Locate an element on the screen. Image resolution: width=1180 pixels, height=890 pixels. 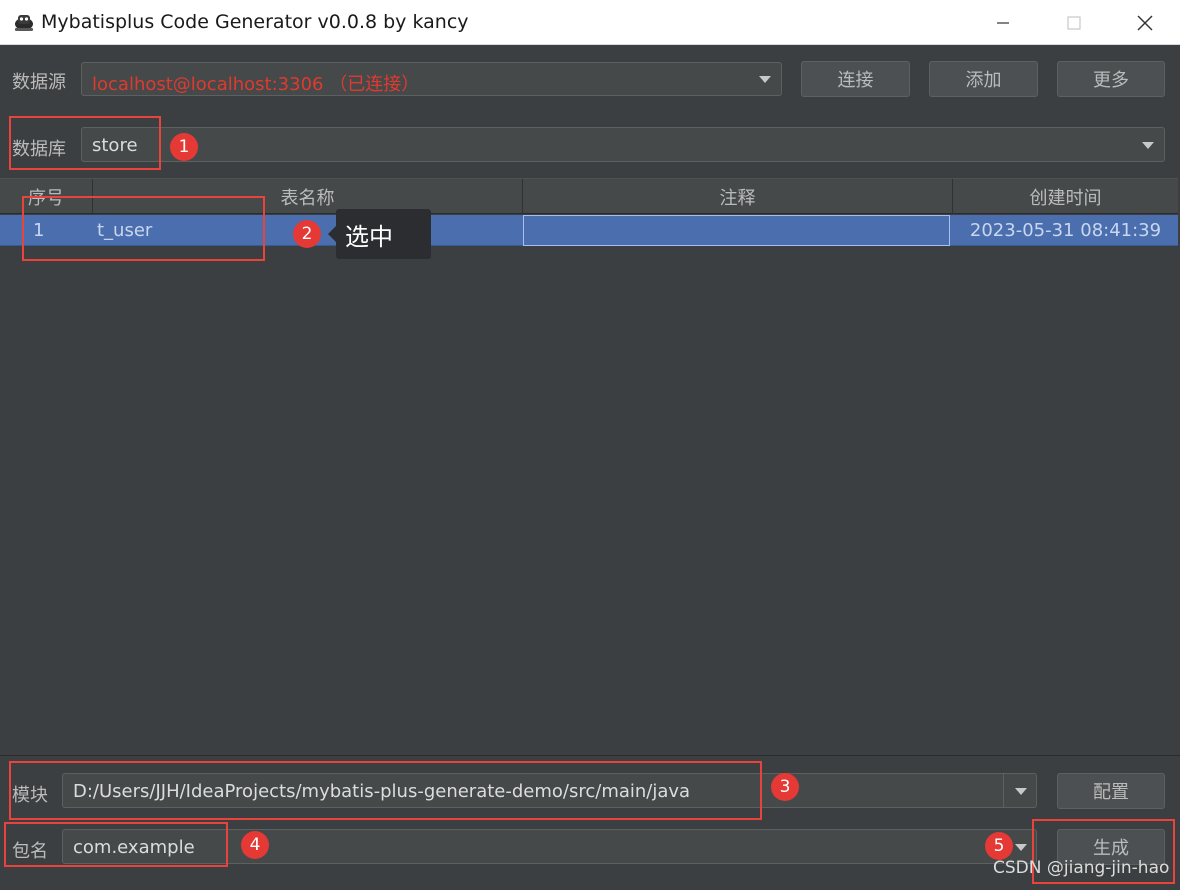
more-button: 更多 is located at coordinates (1111, 79).